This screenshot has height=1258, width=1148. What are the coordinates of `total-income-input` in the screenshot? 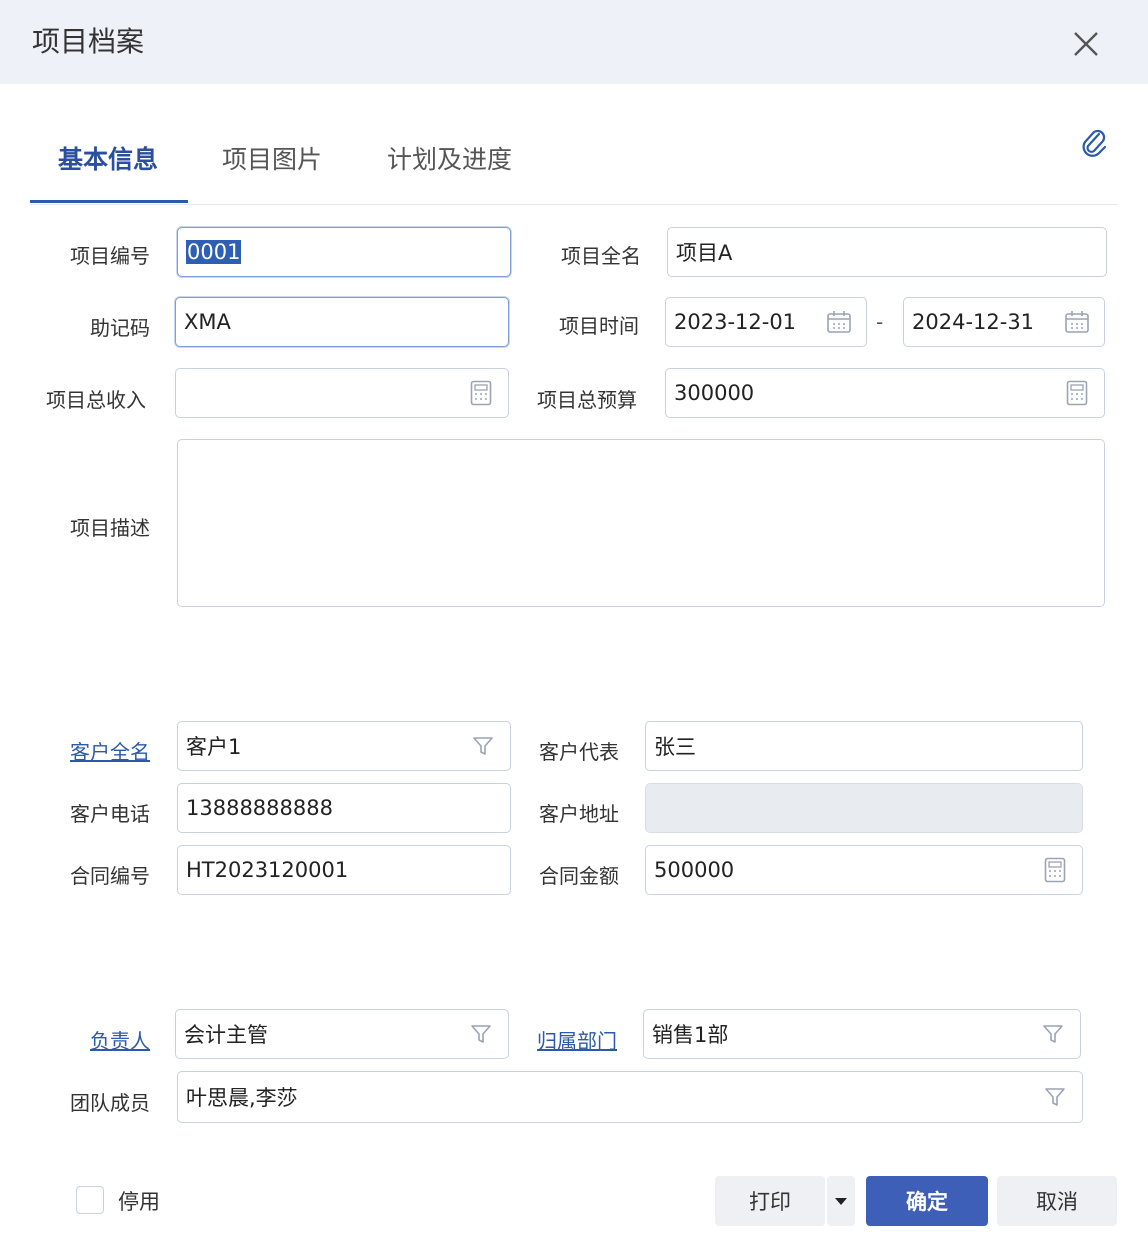 It's located at (342, 393).